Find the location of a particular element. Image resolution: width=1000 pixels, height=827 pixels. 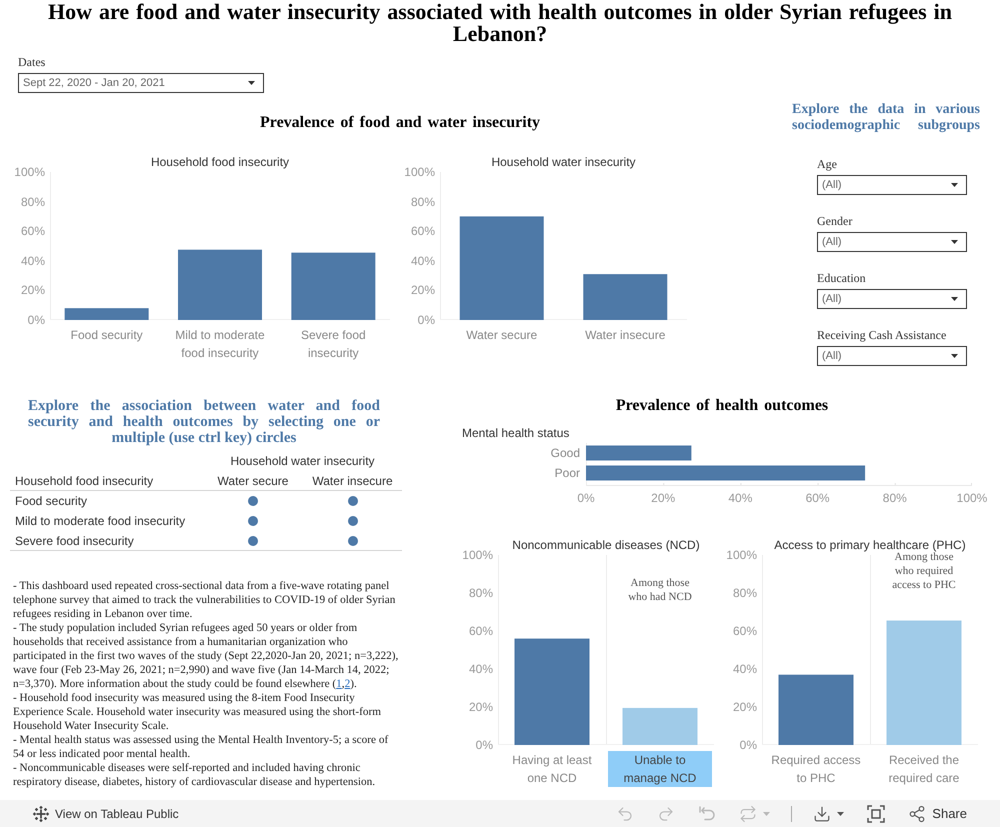

date-dropdown: Sept 22, 2020 - Jan 20, 2021 is located at coordinates (141, 83).